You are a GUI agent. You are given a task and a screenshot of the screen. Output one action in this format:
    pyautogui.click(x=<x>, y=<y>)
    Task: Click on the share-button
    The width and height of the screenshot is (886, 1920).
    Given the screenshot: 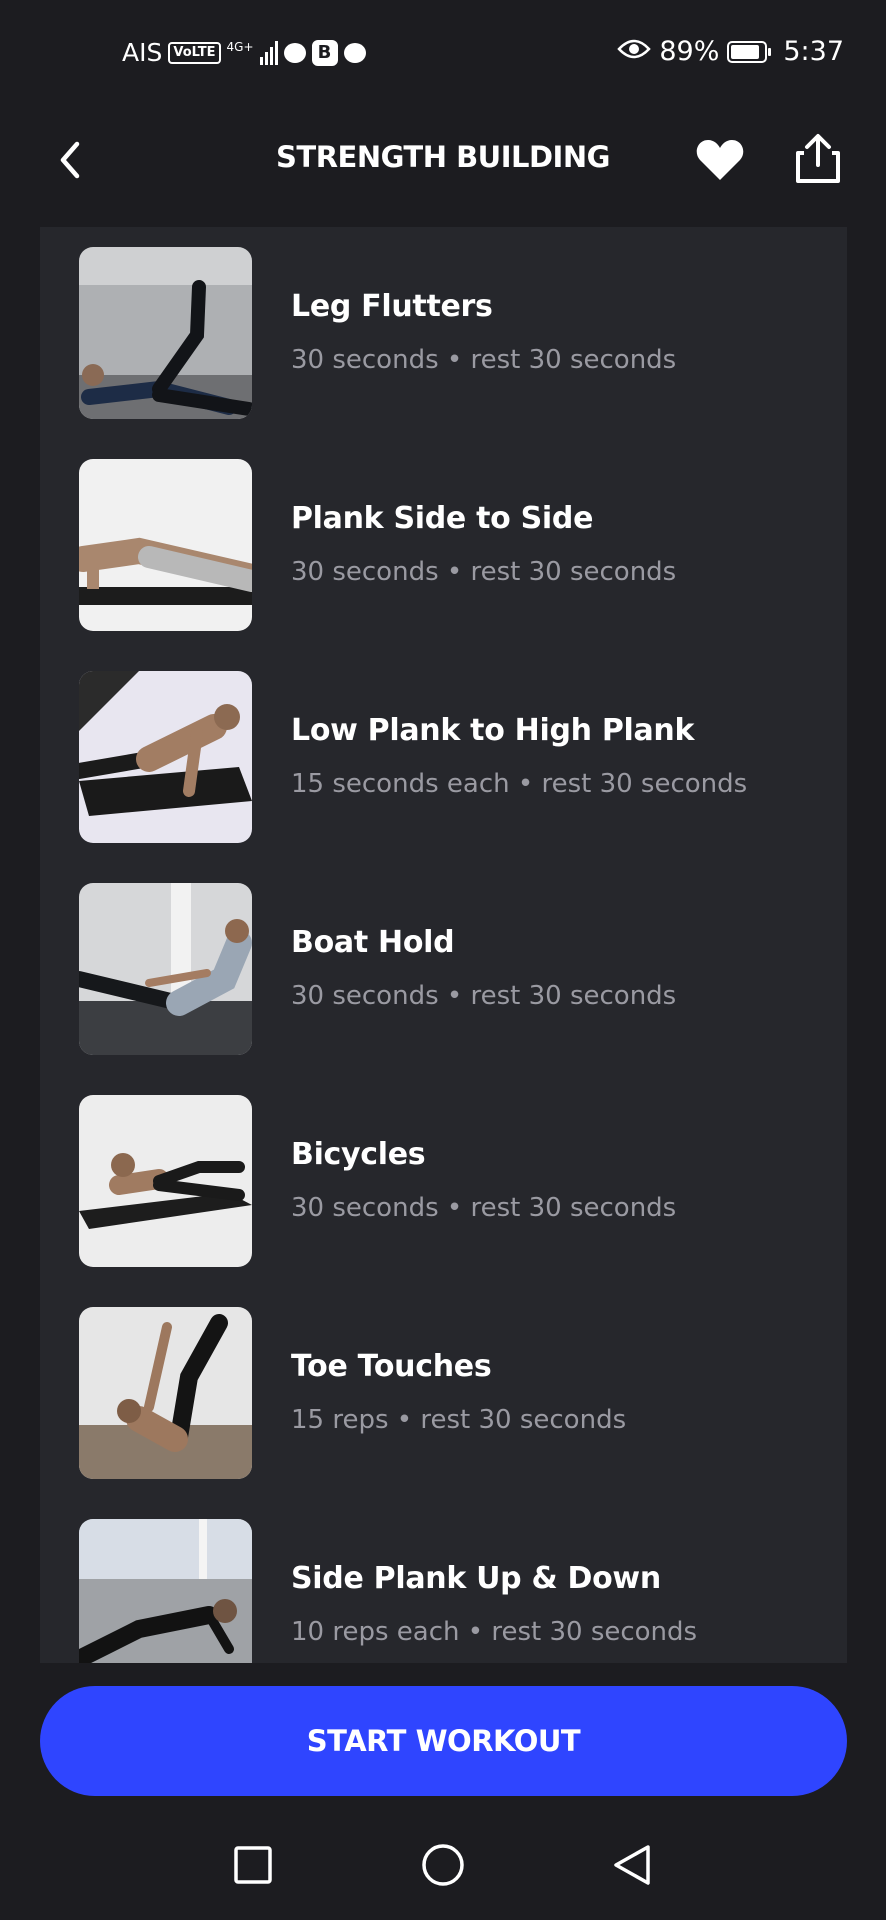 What is the action you would take?
    pyautogui.click(x=818, y=159)
    